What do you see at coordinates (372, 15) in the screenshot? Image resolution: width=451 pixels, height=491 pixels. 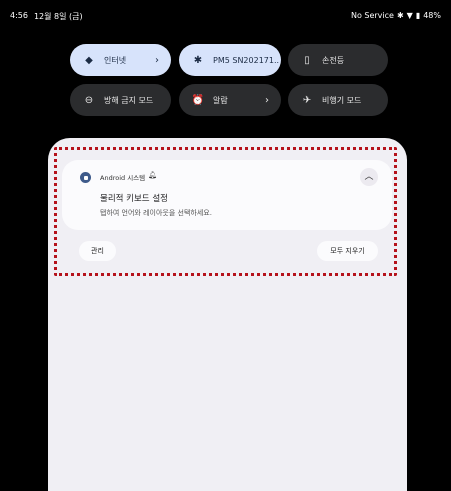 I see `carrier-text: No Service` at bounding box center [372, 15].